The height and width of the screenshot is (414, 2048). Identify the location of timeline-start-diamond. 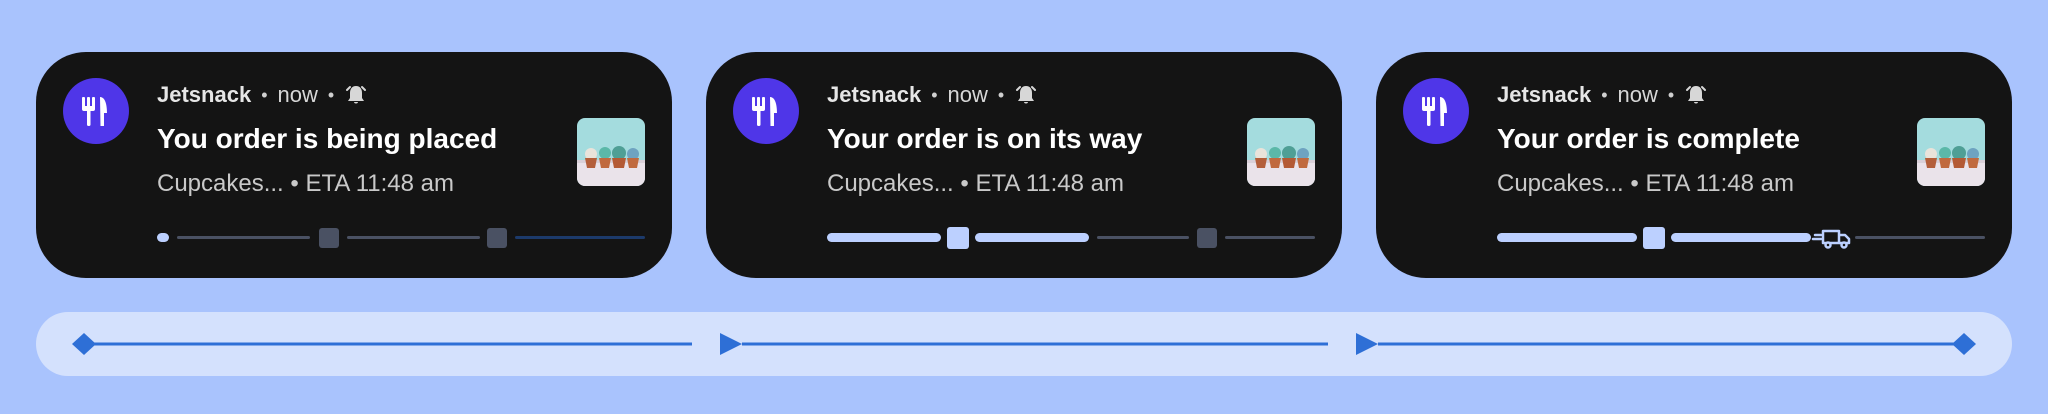
(84, 344).